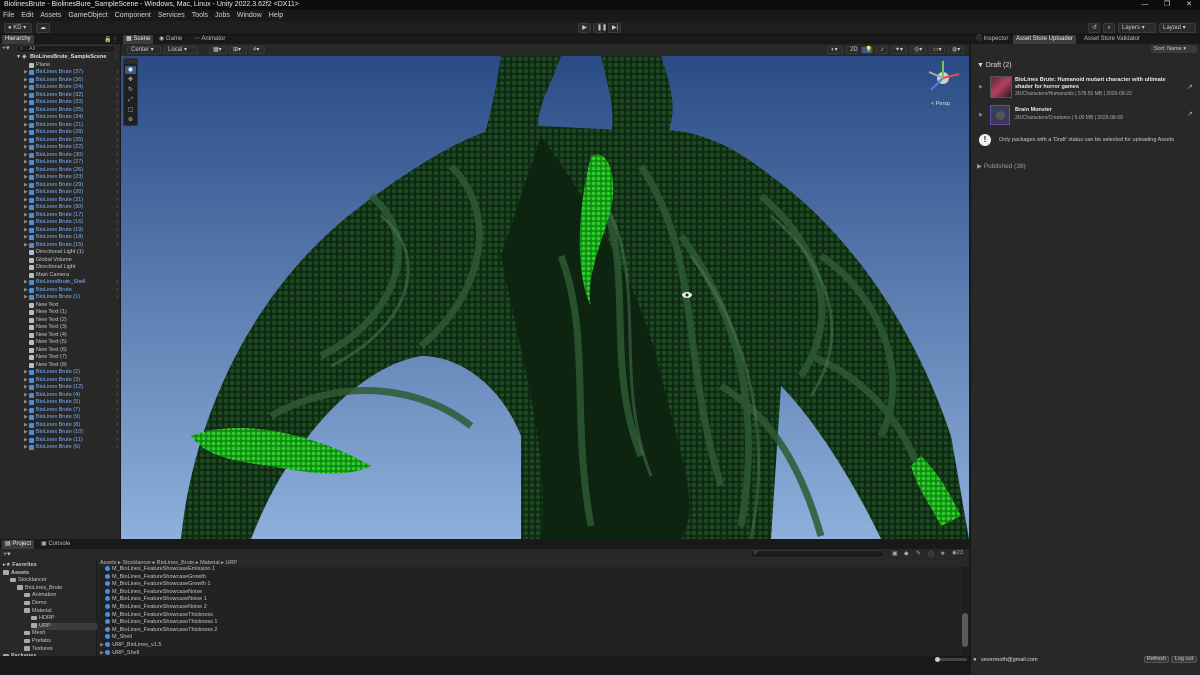 The width and height of the screenshot is (1200, 675). Describe the element at coordinates (899, 50) in the screenshot. I see `effects-dropdown: ✦▾` at that location.